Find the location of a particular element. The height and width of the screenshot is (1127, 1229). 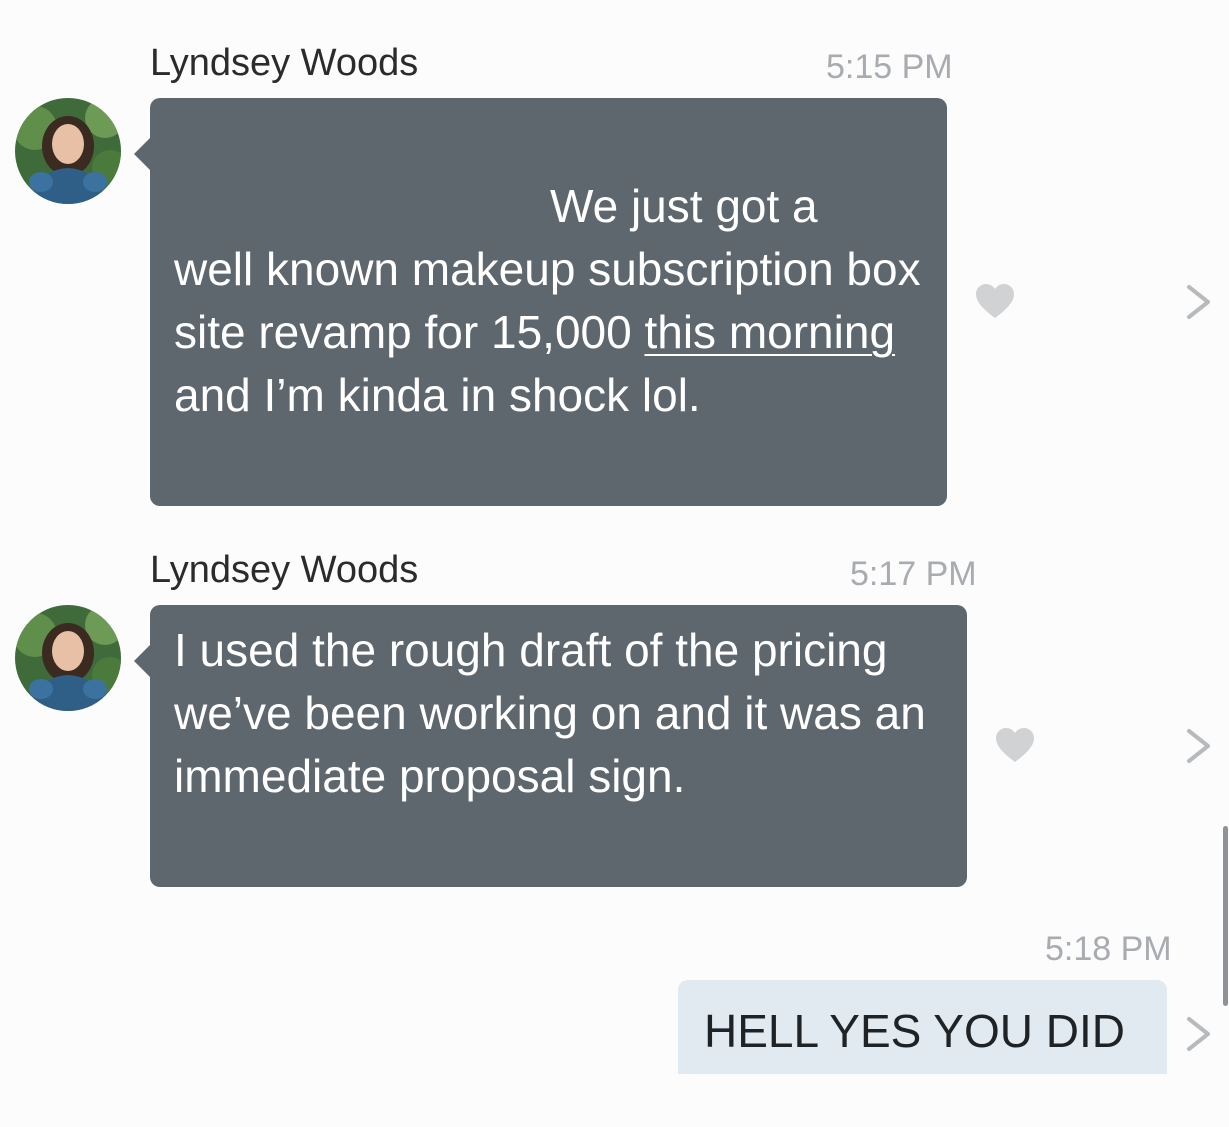

message-timestamp: 5:18 PM is located at coordinates (1108, 949).